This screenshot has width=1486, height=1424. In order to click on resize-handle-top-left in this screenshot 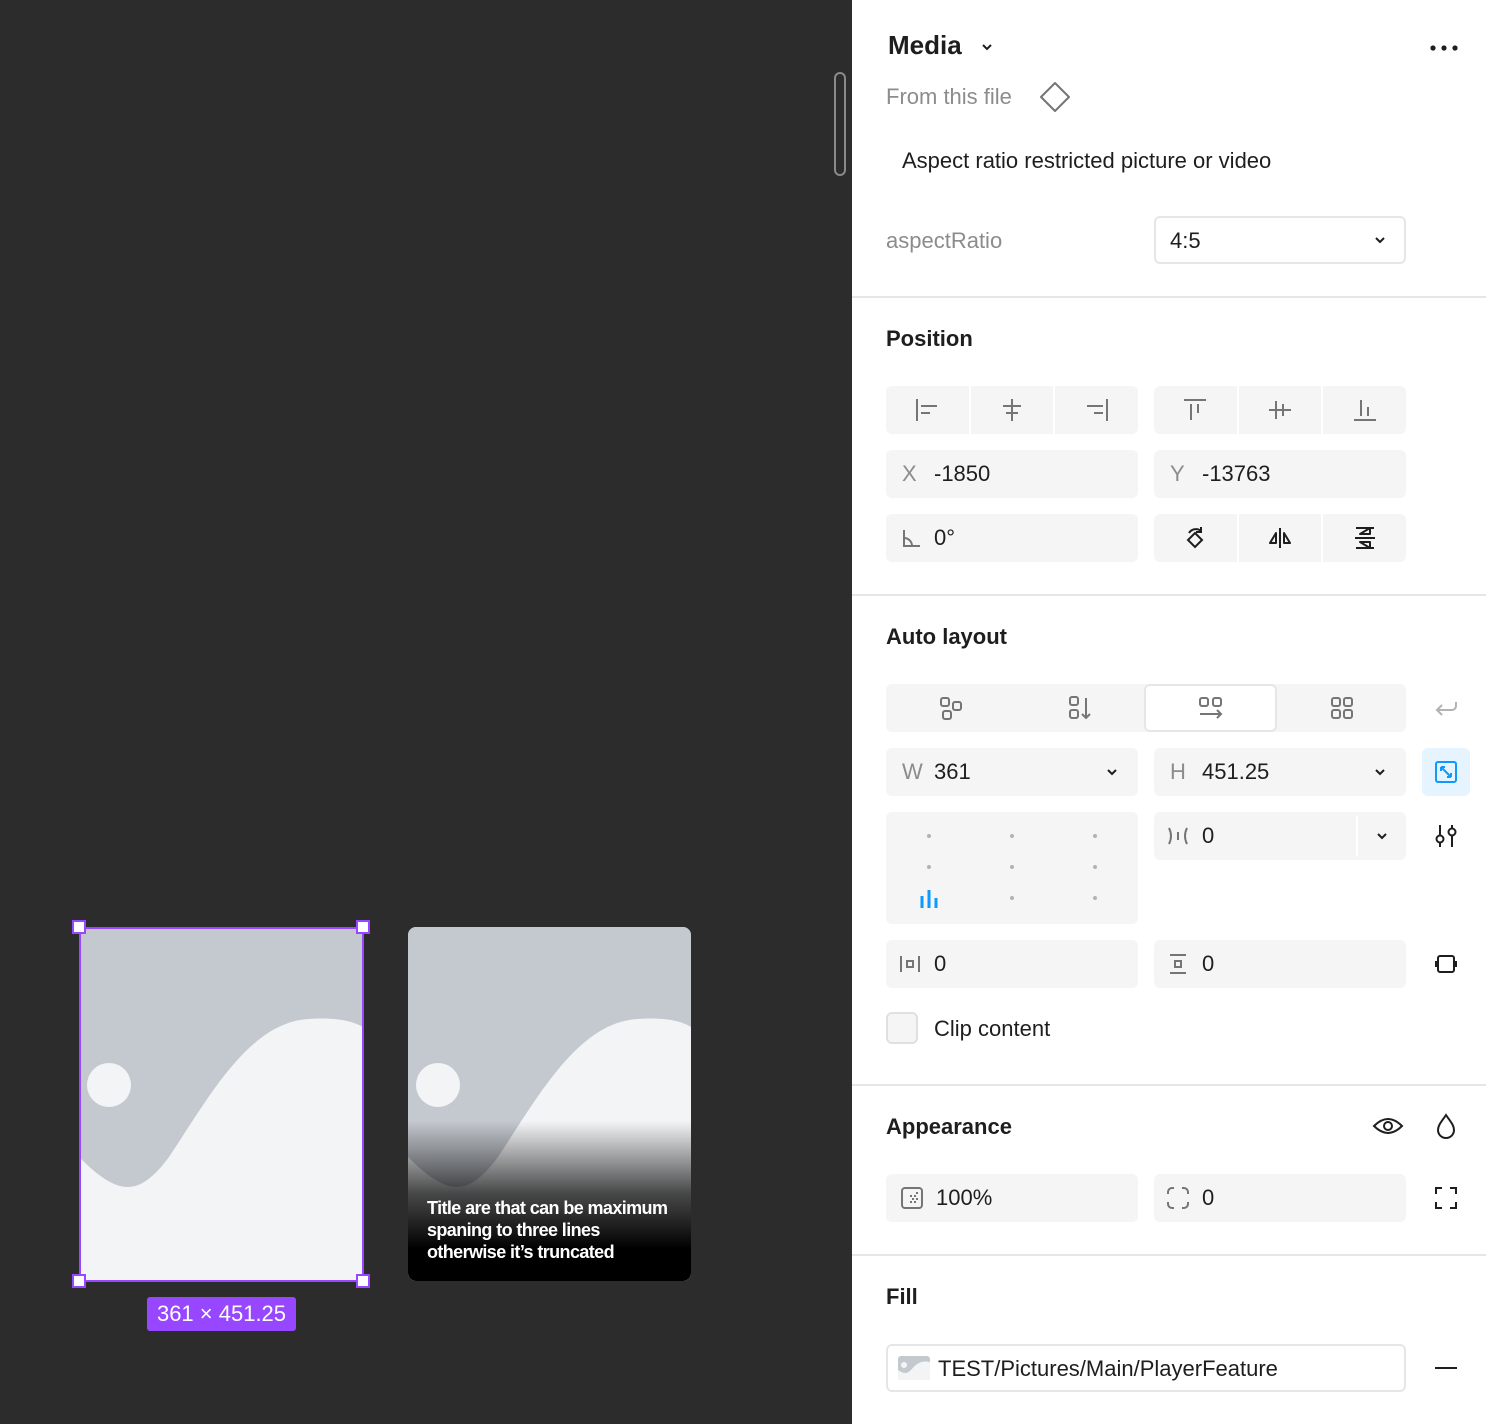, I will do `click(79, 927)`.